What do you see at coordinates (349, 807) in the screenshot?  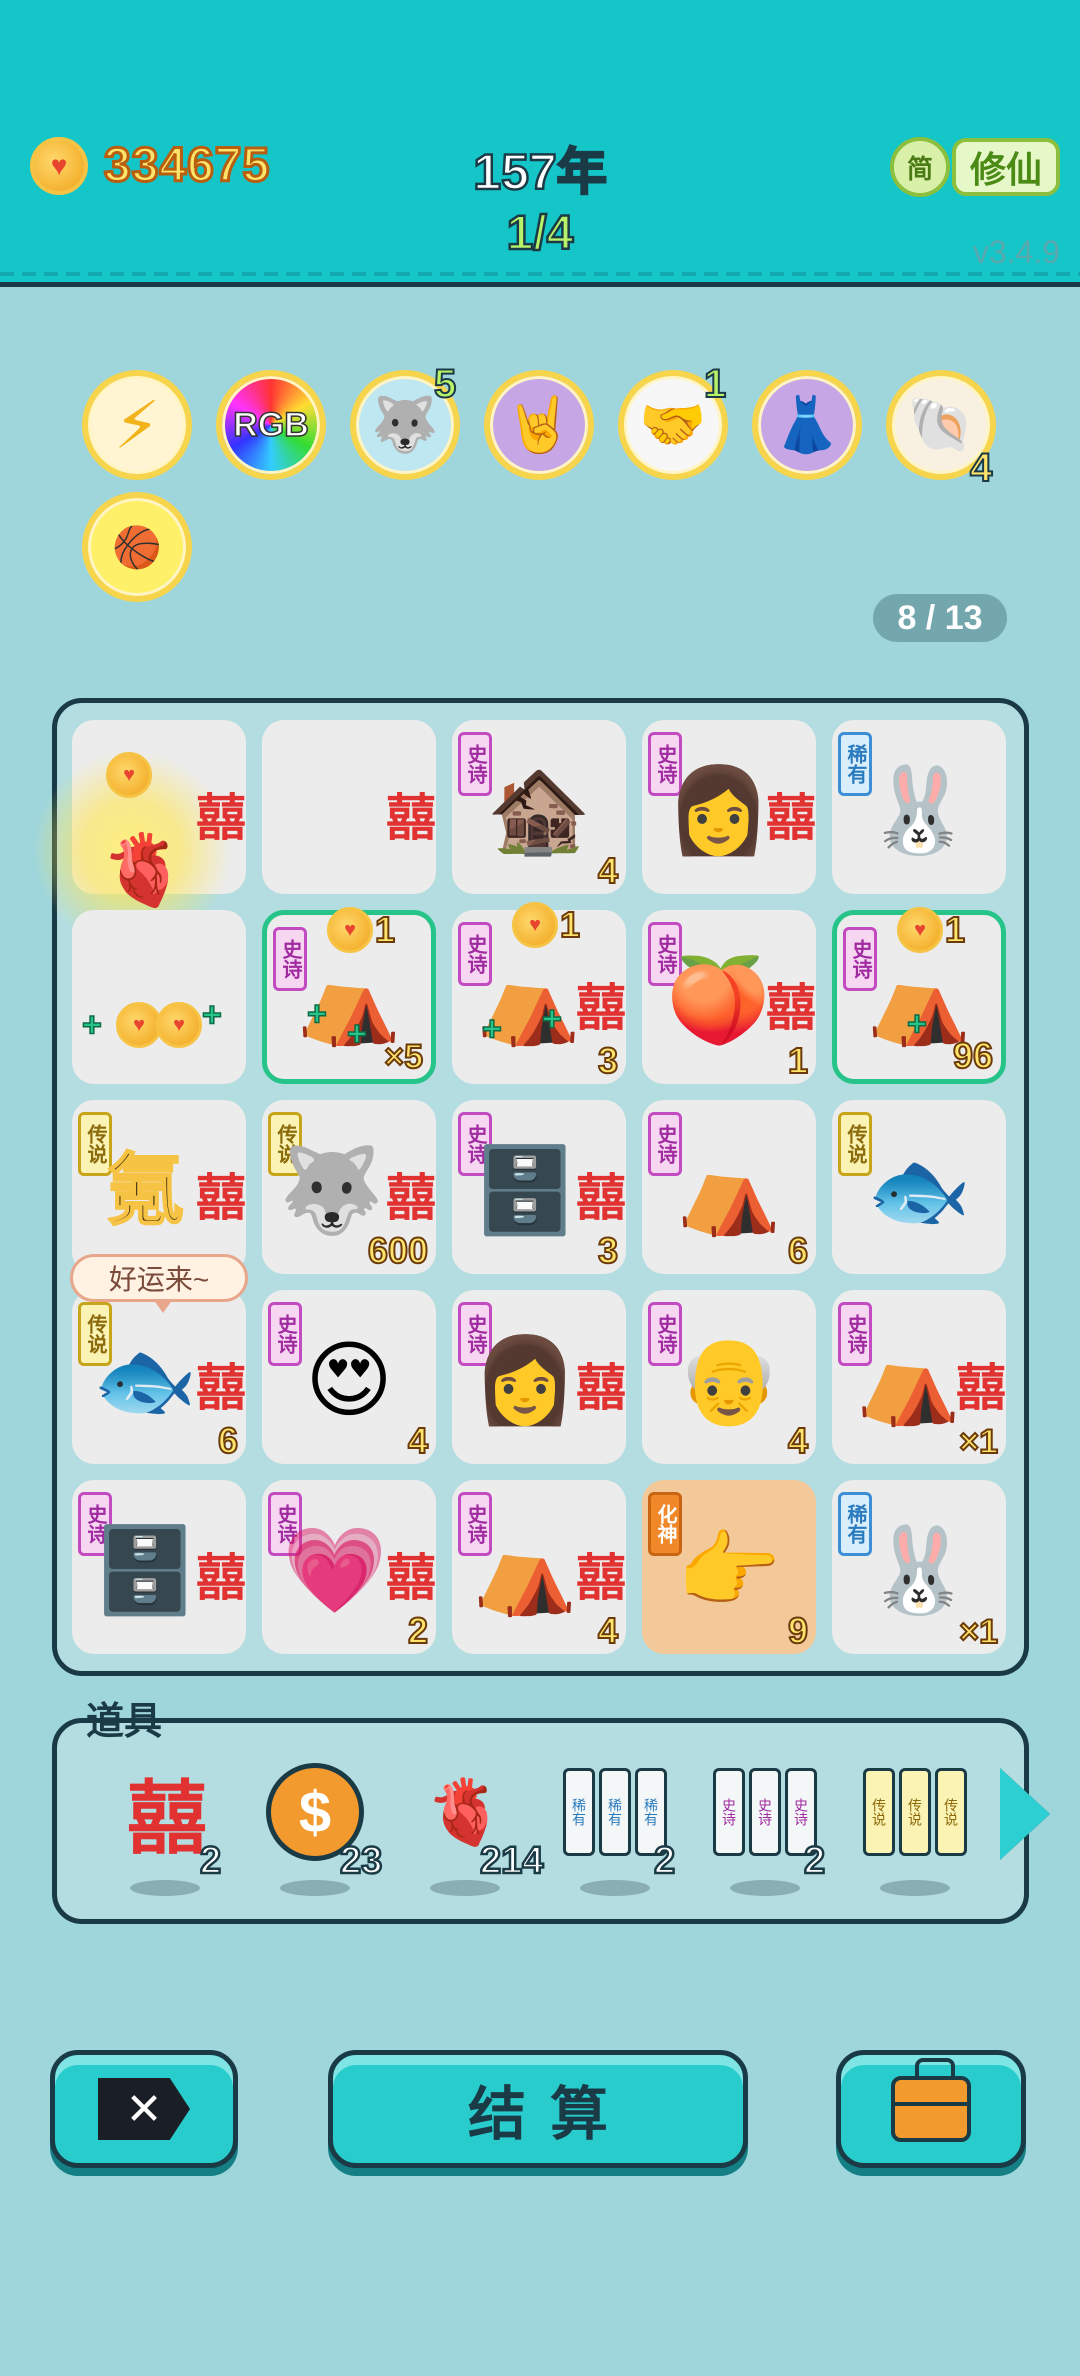 I see `board-tile: 囍` at bounding box center [349, 807].